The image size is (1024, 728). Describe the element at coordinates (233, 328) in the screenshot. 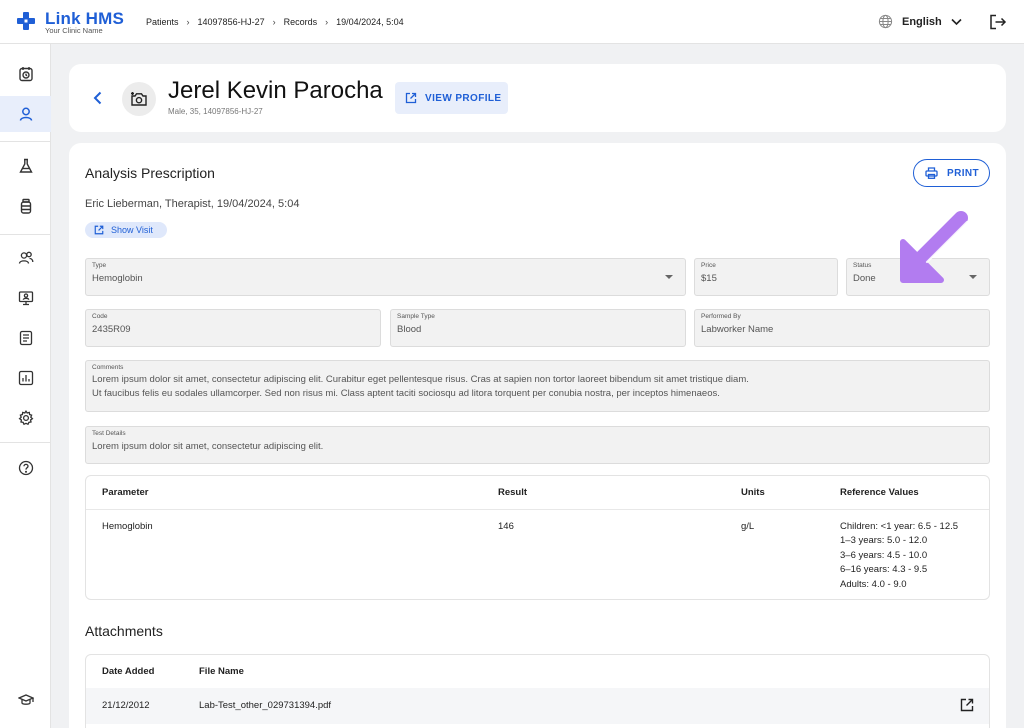

I see `code-field: Code 2435R09` at that location.